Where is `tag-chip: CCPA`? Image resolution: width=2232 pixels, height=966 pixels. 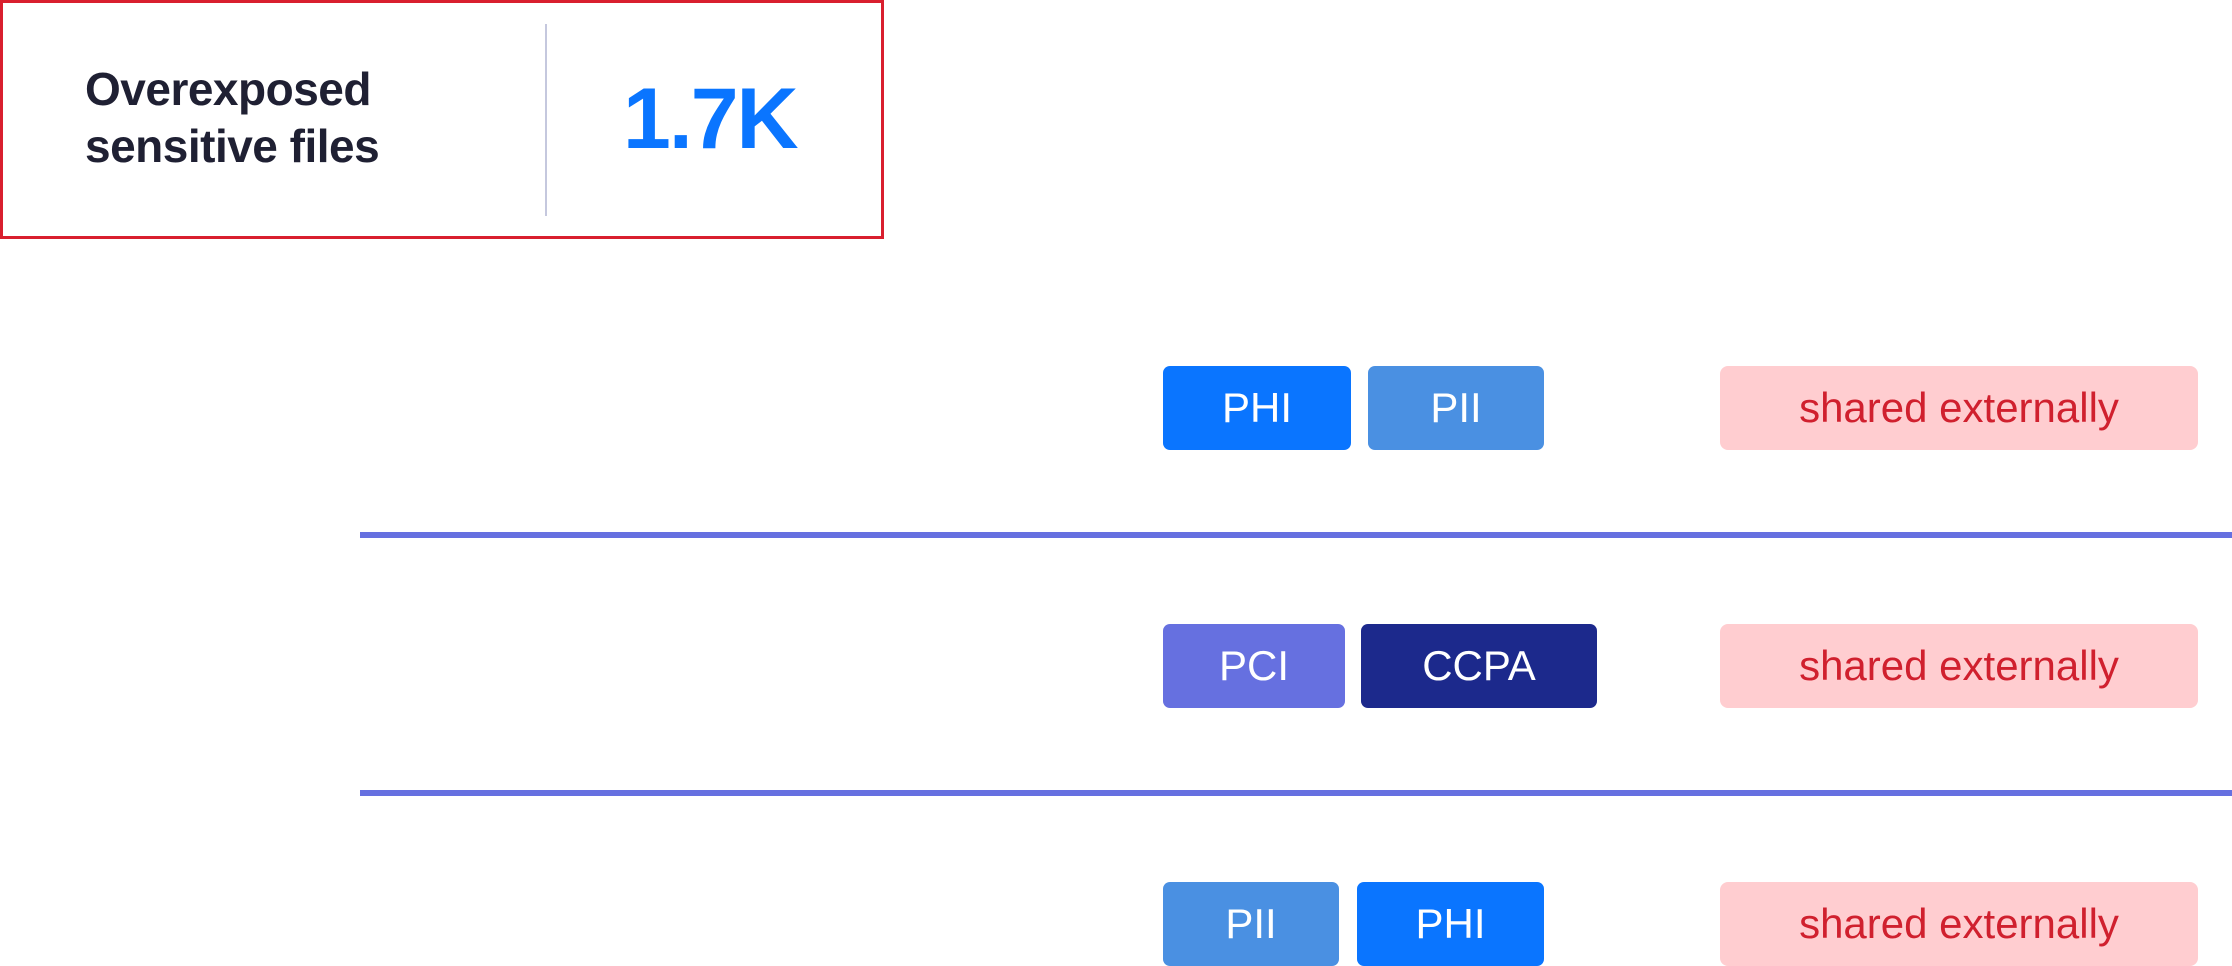 tag-chip: CCPA is located at coordinates (1479, 666).